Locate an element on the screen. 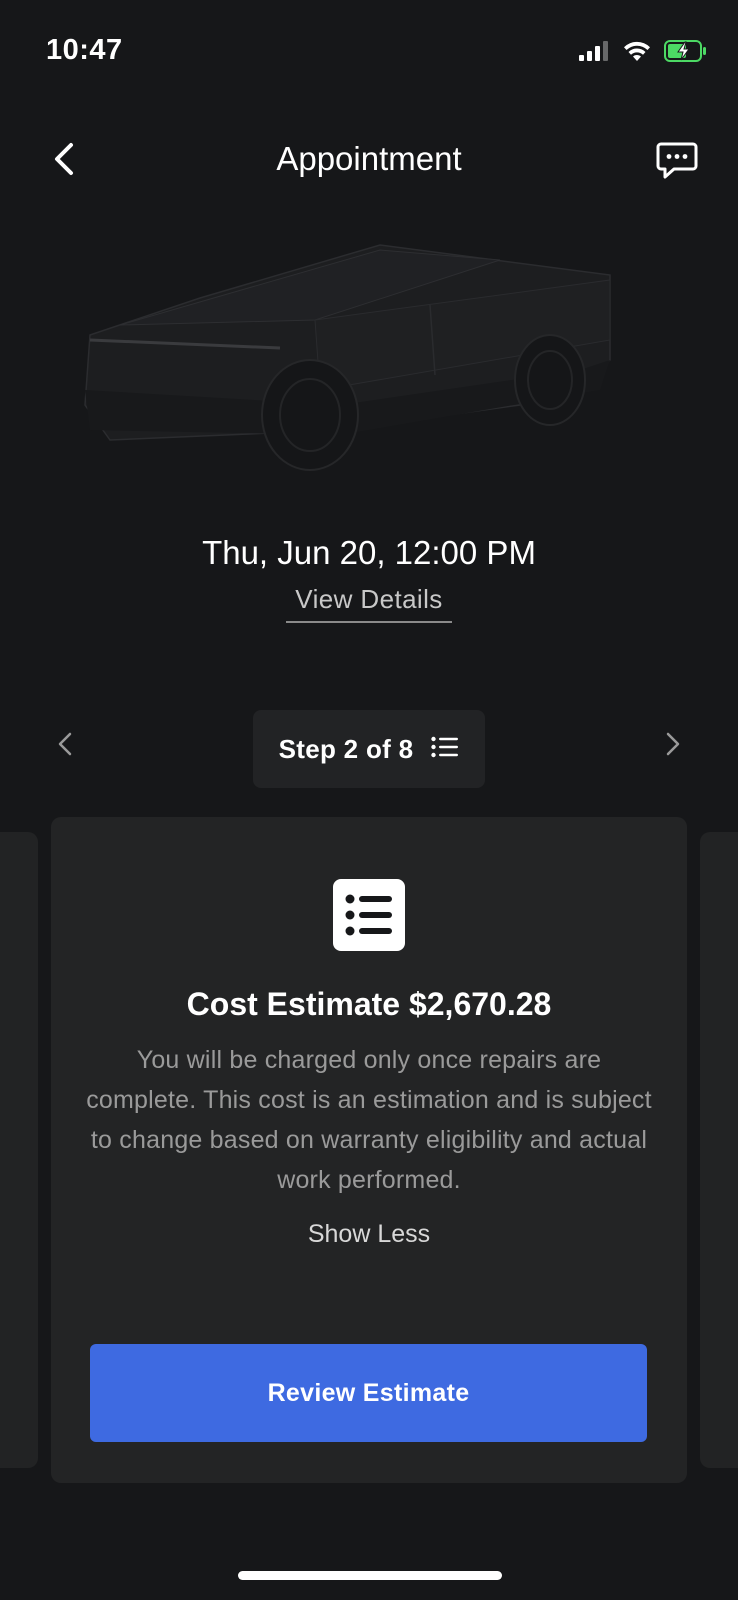 The height and width of the screenshot is (1600, 738). vehicle-image is located at coordinates (370, 360).